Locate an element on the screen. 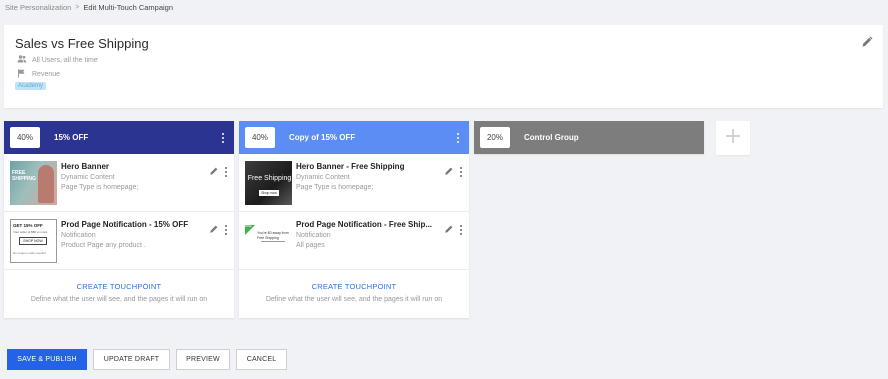 This screenshot has height=379, width=888. hero-banner-thumbnail: Free Shipping Shop now is located at coordinates (268, 183).